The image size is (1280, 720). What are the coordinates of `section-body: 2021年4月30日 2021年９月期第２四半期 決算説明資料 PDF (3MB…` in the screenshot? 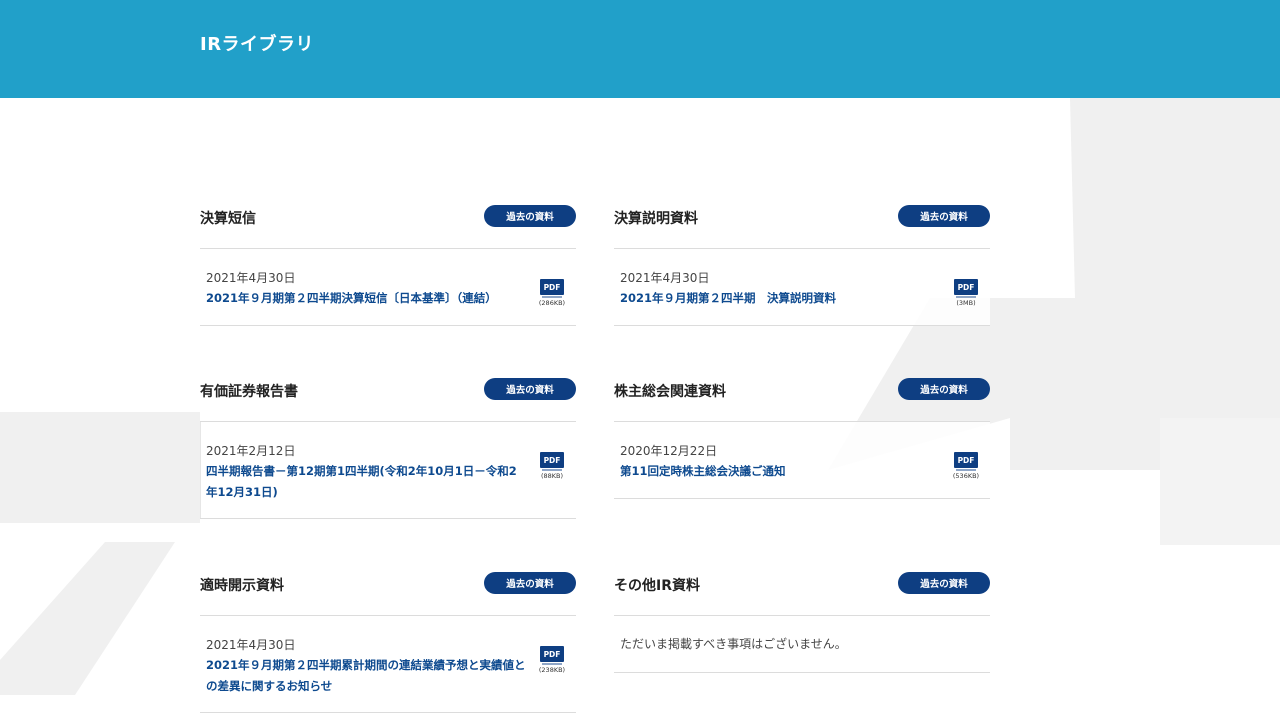 It's located at (802, 287).